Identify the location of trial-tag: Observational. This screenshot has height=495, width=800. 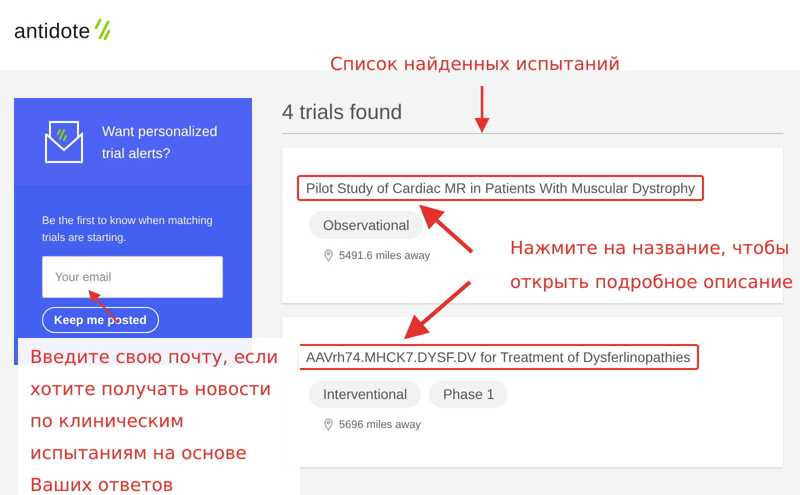
(366, 225).